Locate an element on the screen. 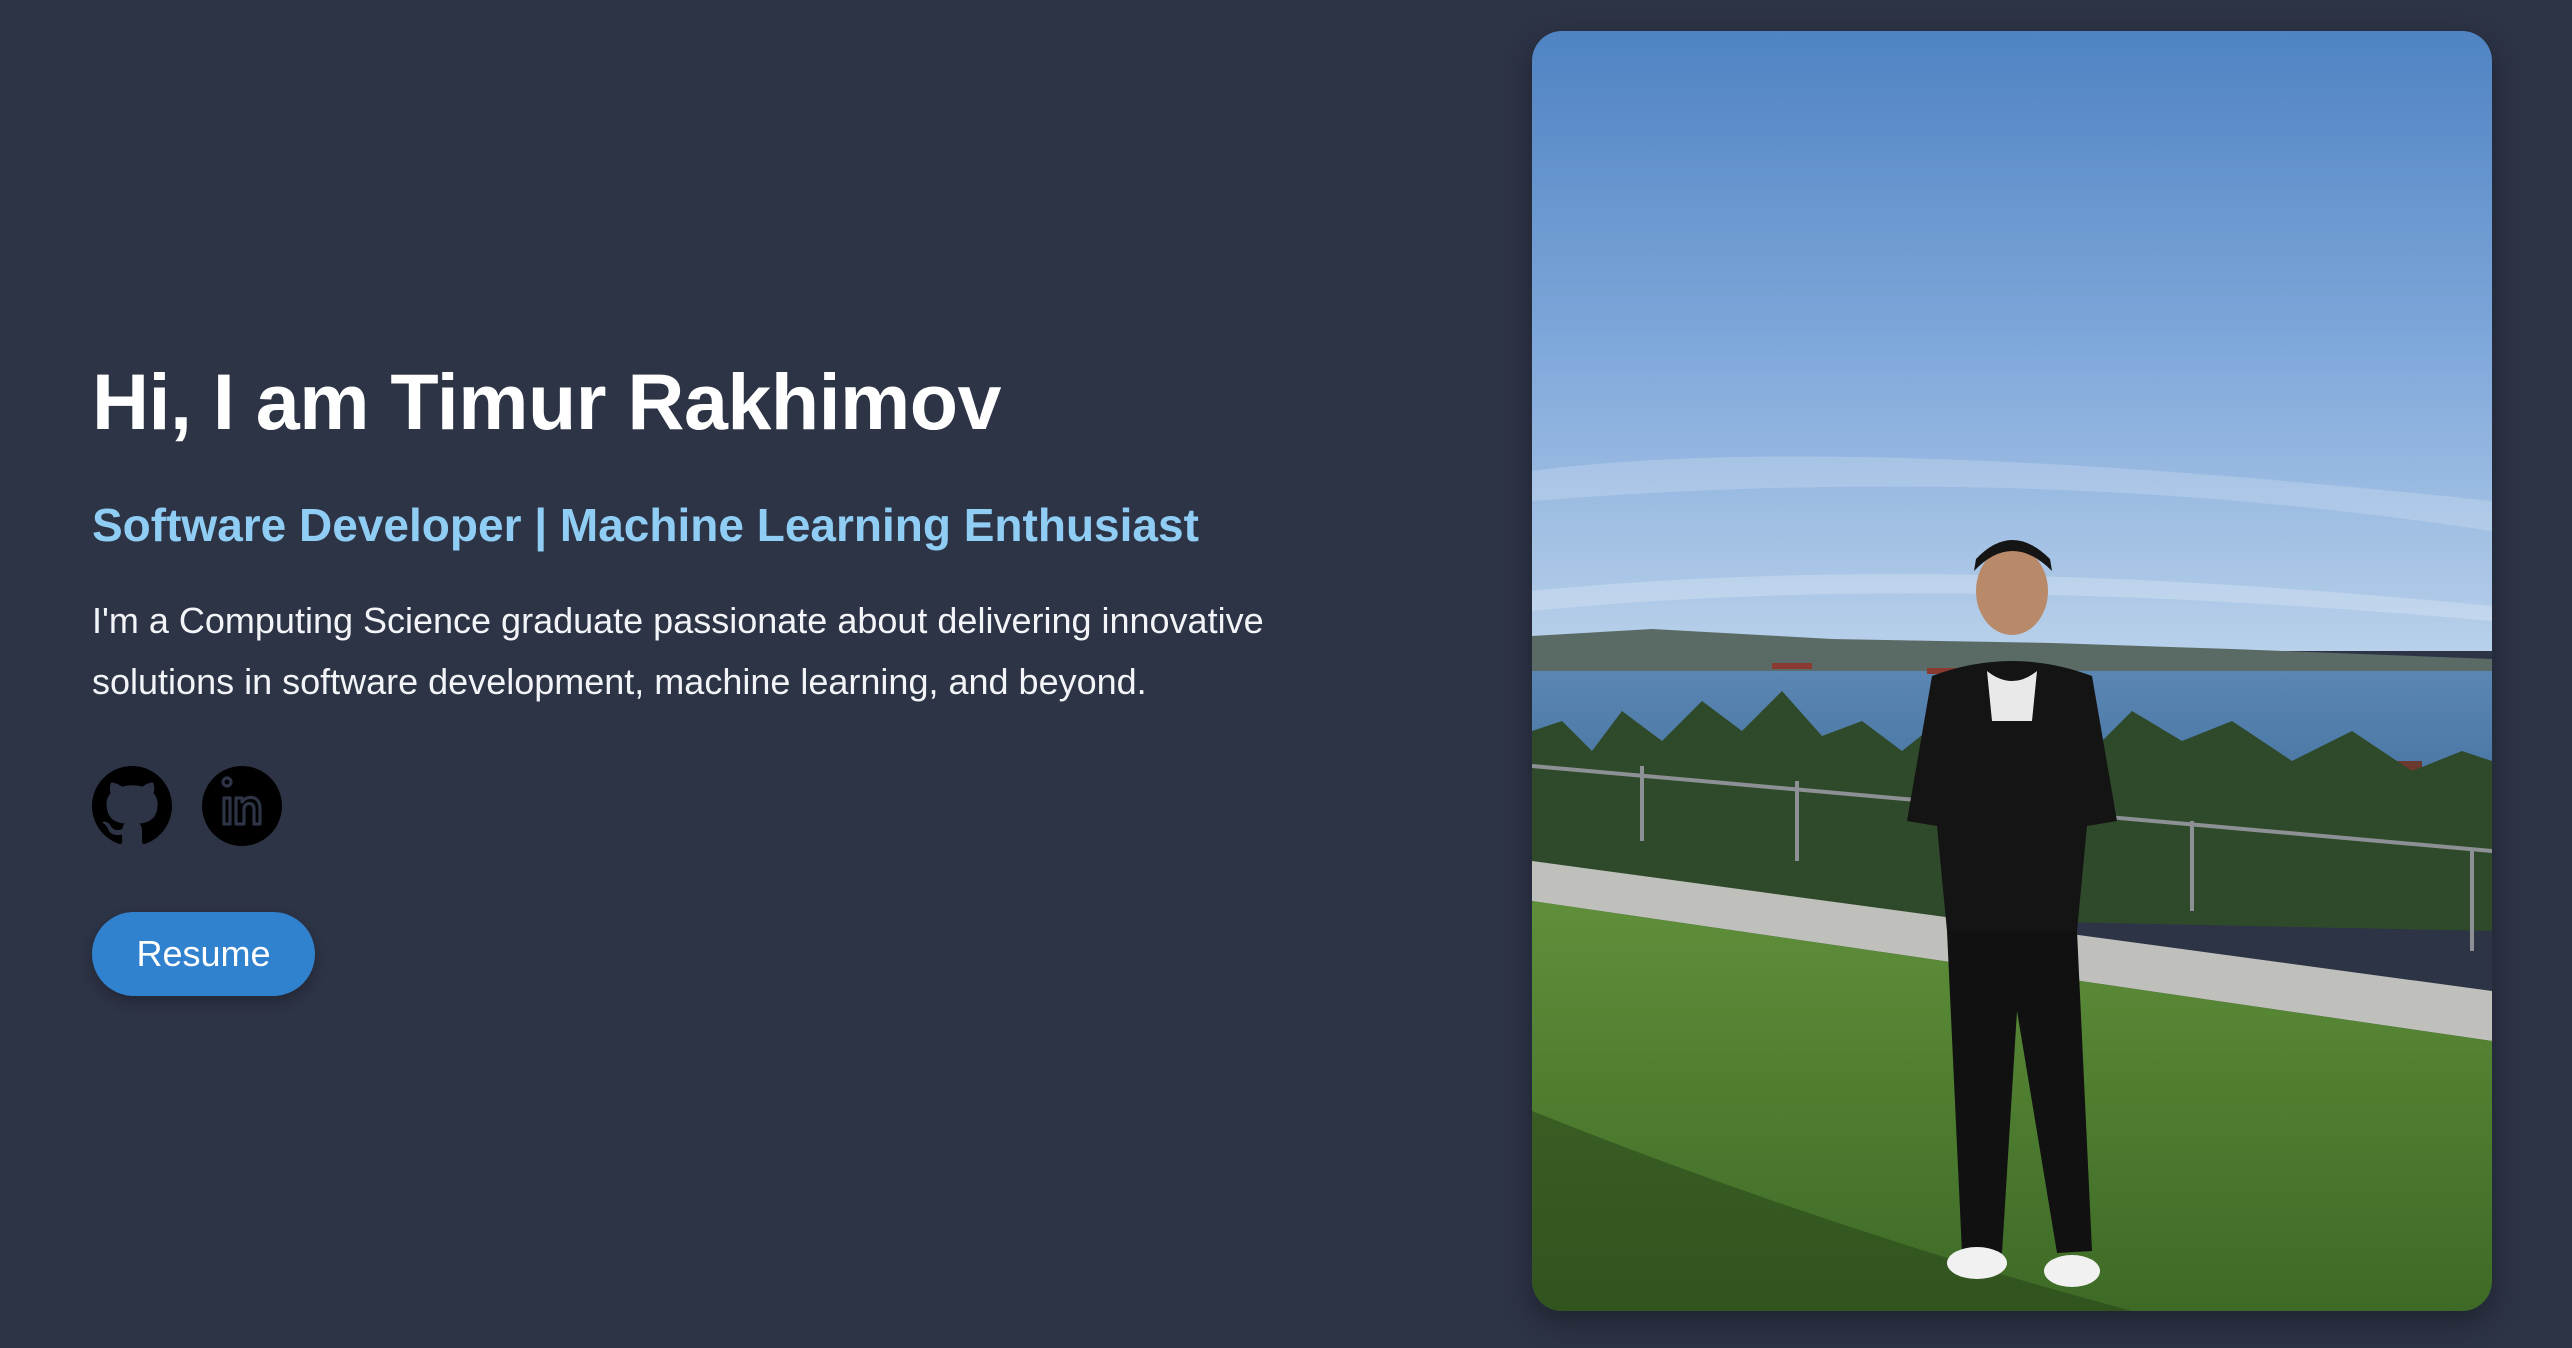  linkedin-icon is located at coordinates (242, 806).